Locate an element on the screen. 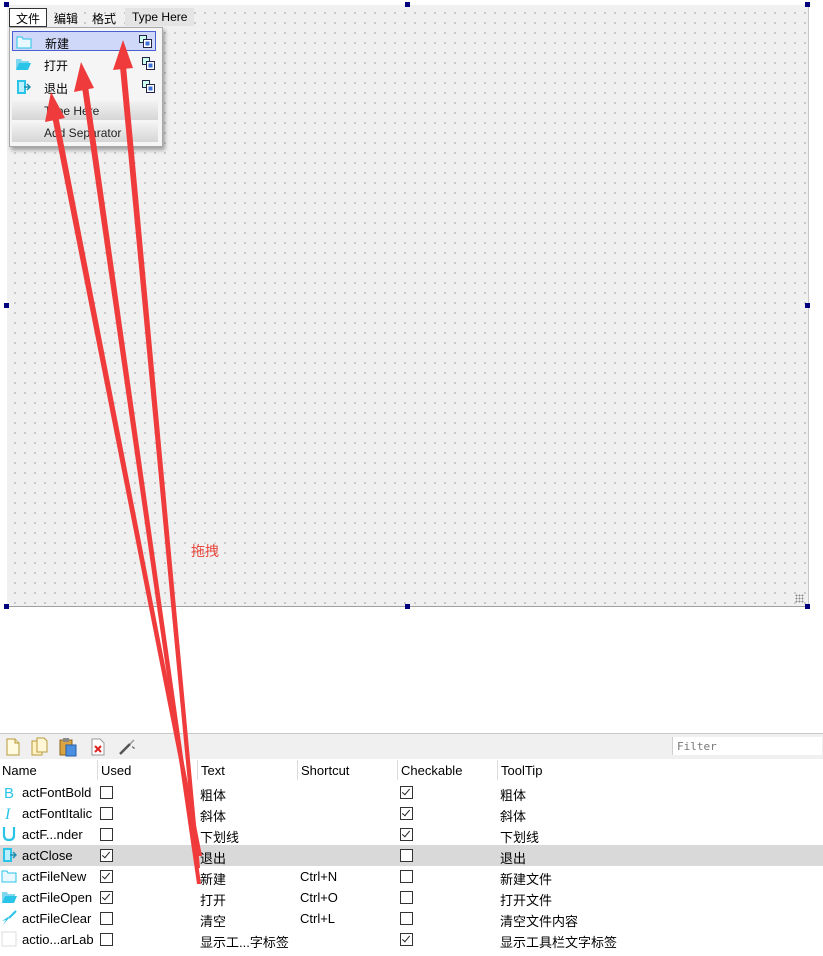 The height and width of the screenshot is (956, 823). menubar: 文件 编辑 格式 Type Here is located at coordinates (102, 17).